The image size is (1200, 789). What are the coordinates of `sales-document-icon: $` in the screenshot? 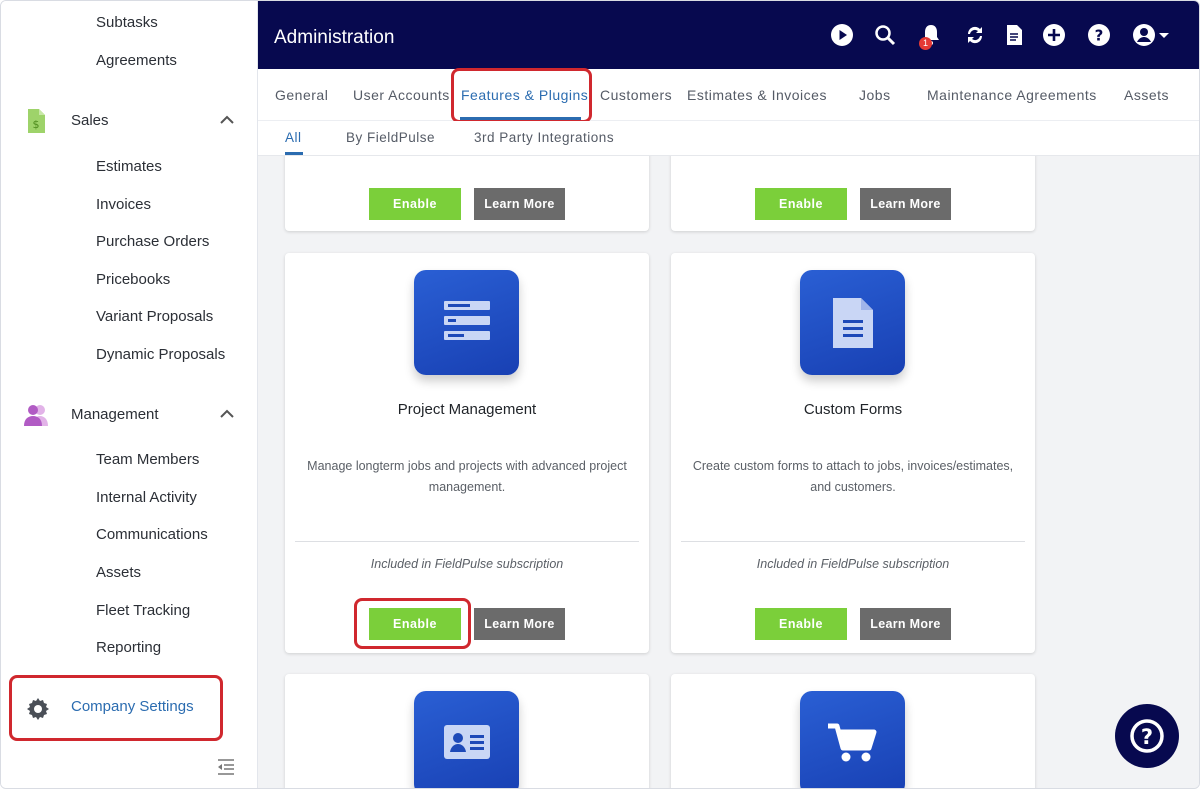 It's located at (36, 121).